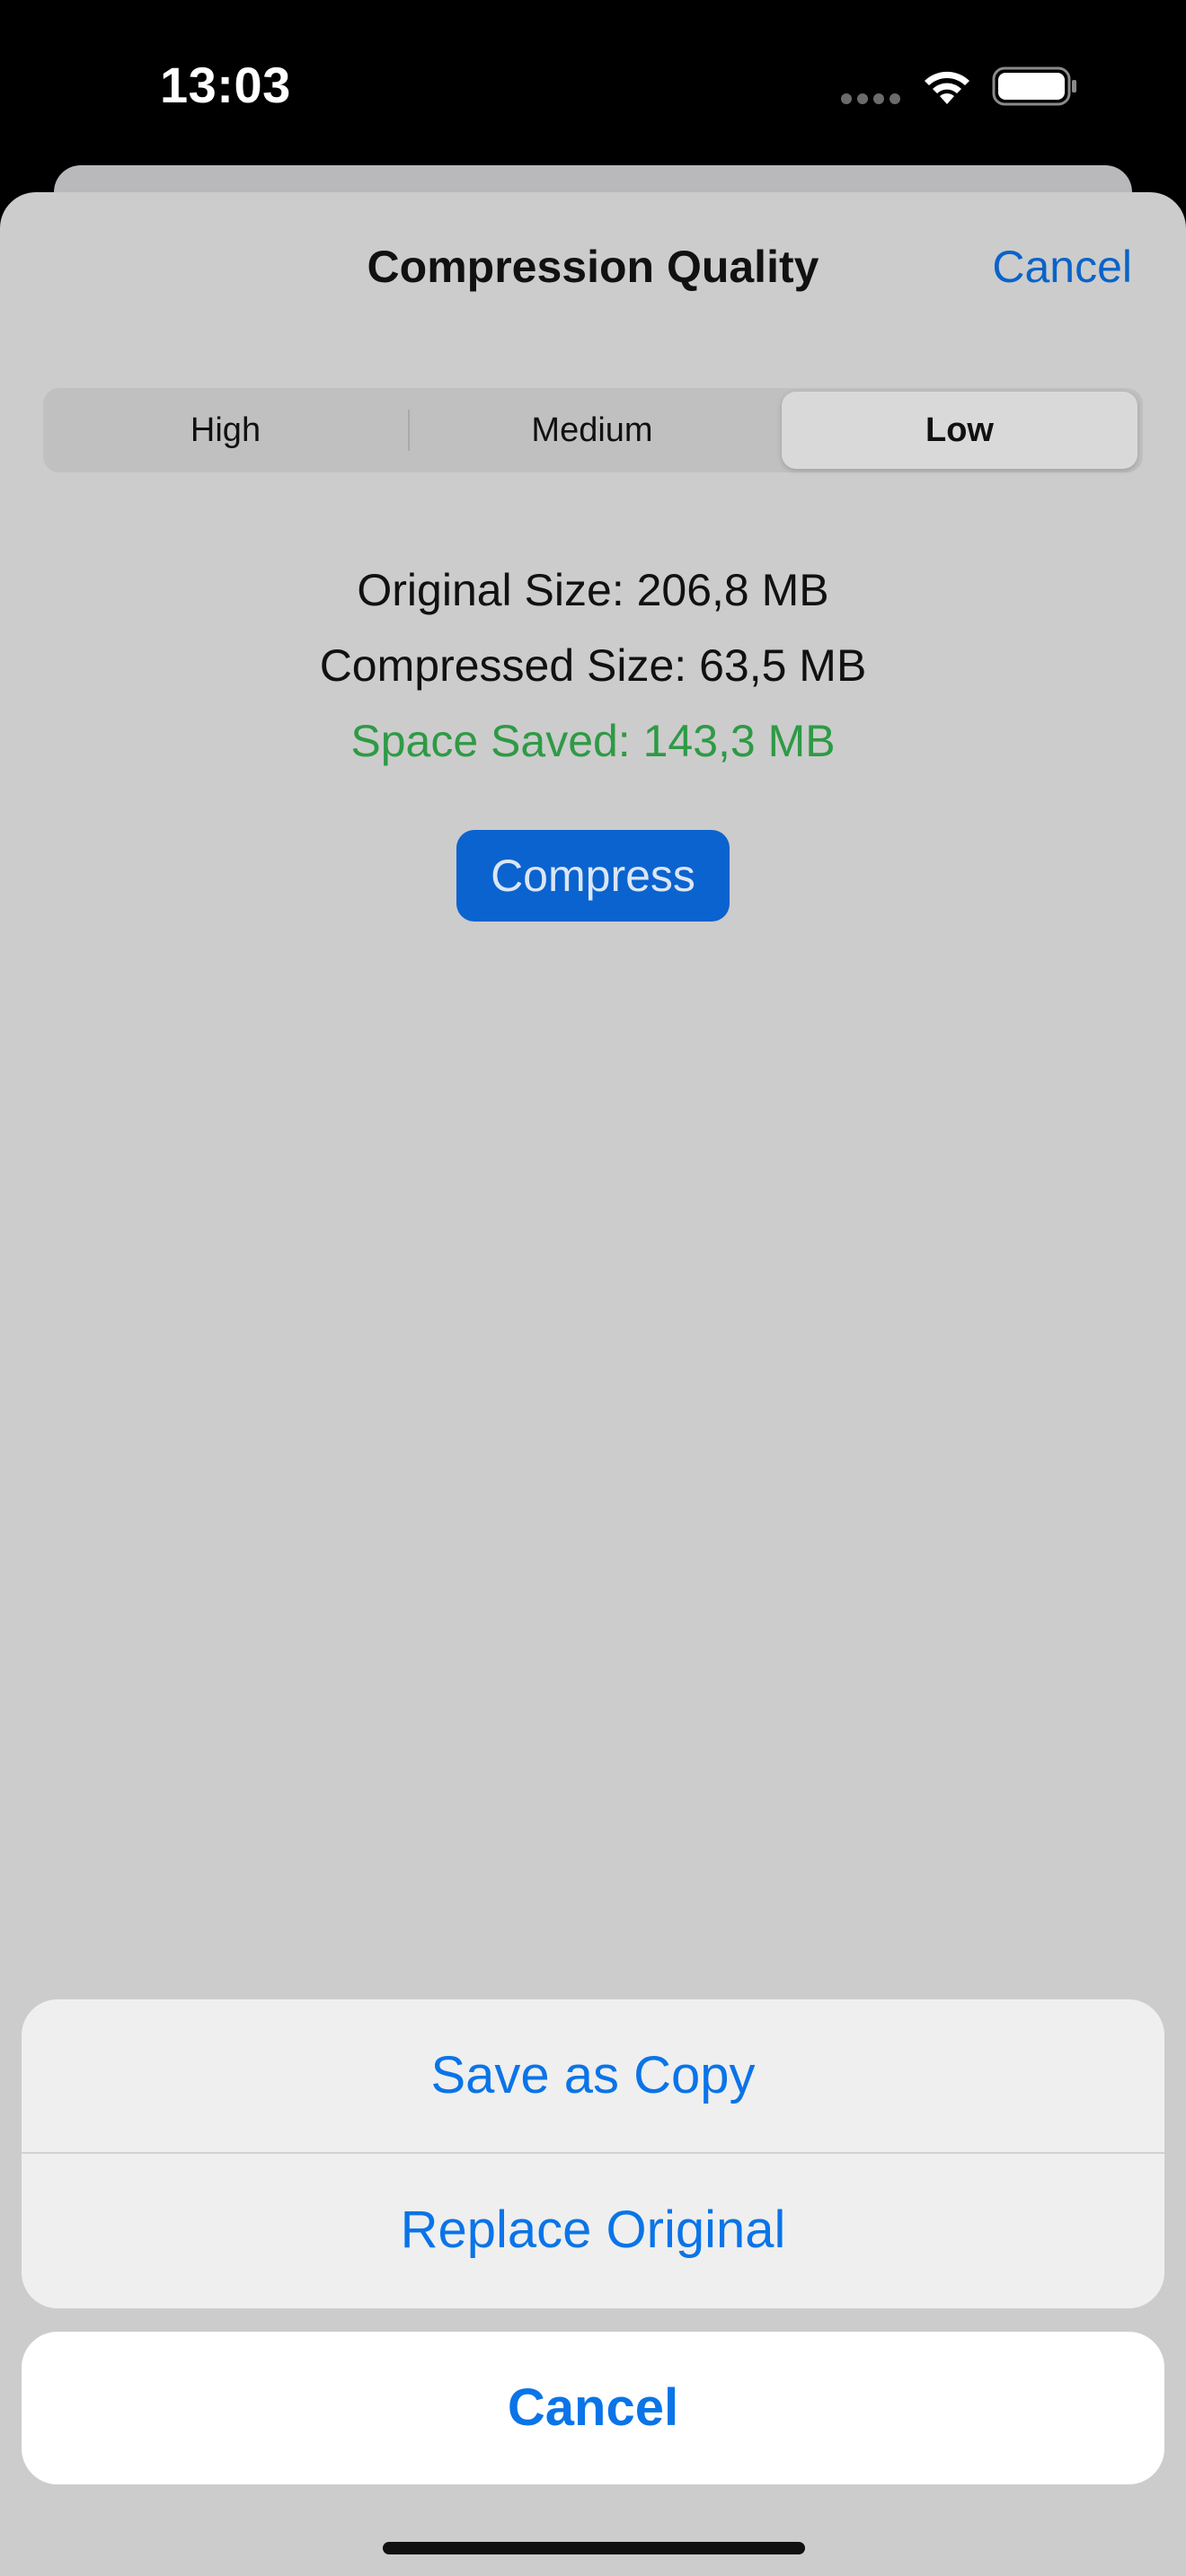 Image resolution: width=1186 pixels, height=2576 pixels. I want to click on save-as-copy-button: Save as Copy, so click(593, 2075).